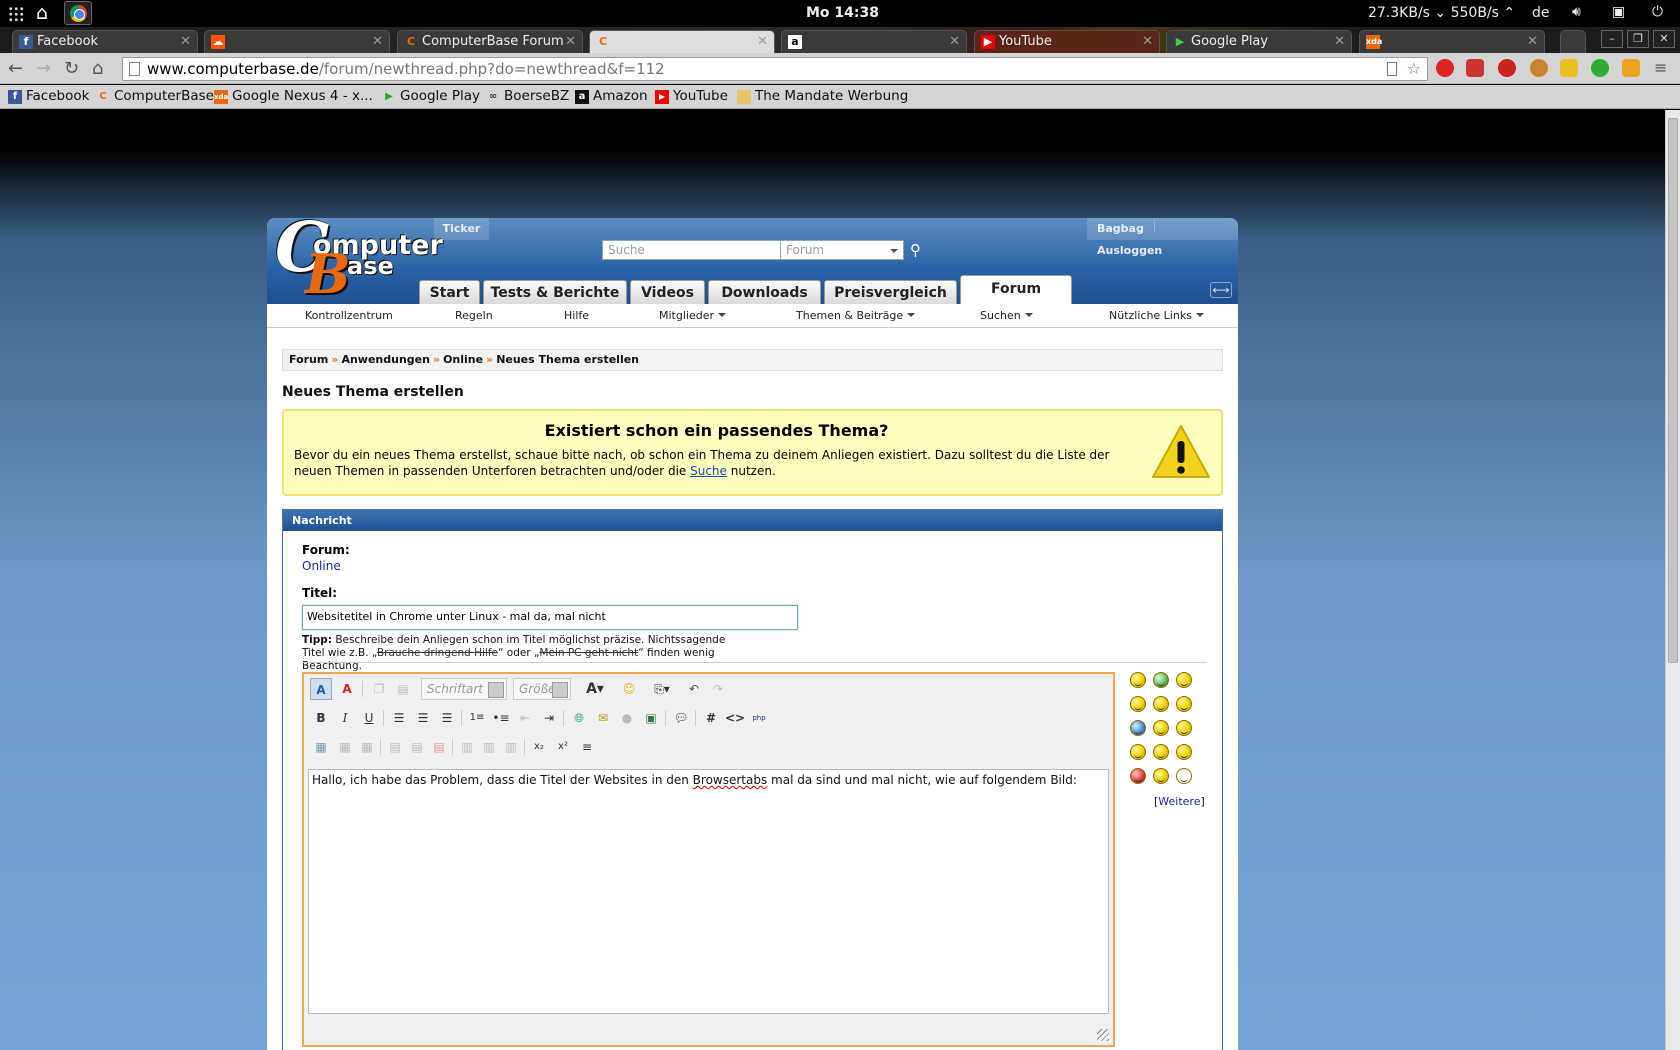  I want to click on nav-tests-berichte: Tests & Berichte, so click(555, 292).